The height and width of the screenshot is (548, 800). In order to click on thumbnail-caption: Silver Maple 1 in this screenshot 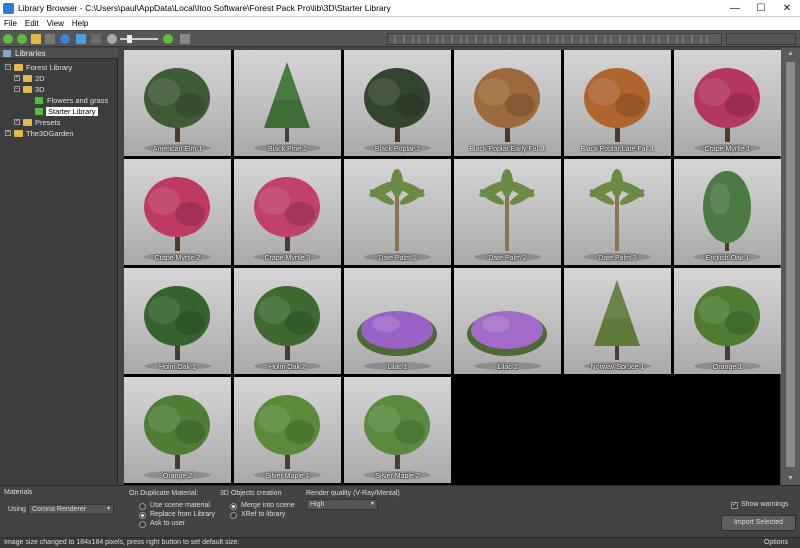, I will do `click(287, 476)`.